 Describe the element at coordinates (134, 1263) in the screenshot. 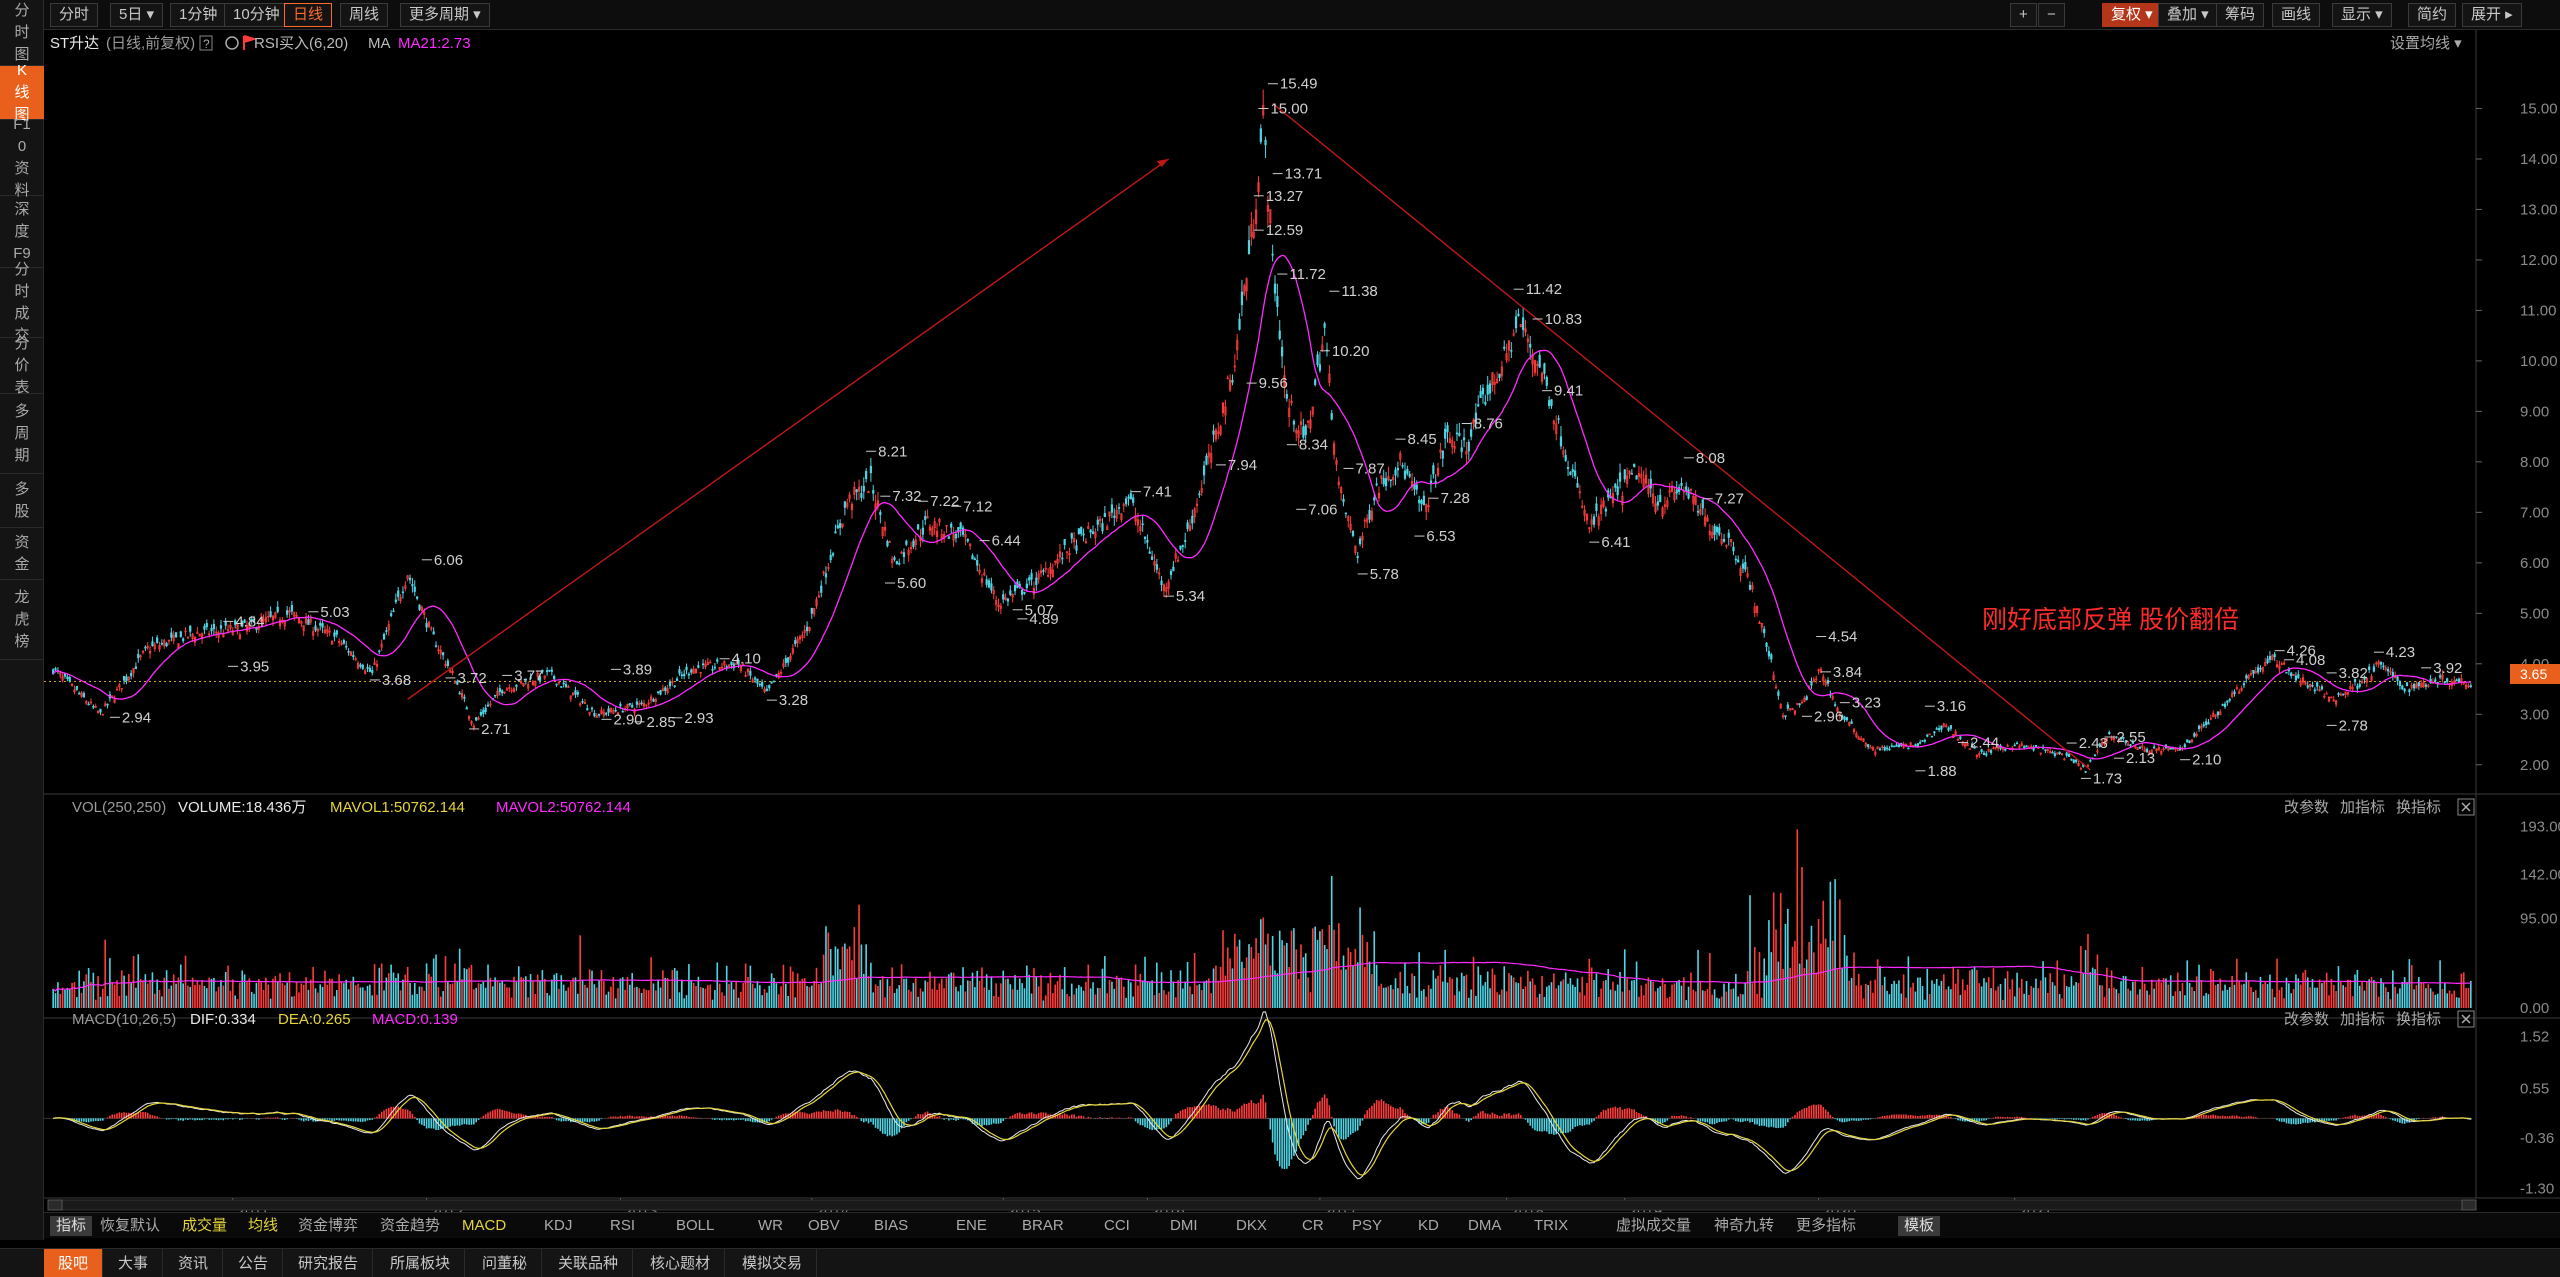

I see `bottom-nav-item: 大事` at that location.